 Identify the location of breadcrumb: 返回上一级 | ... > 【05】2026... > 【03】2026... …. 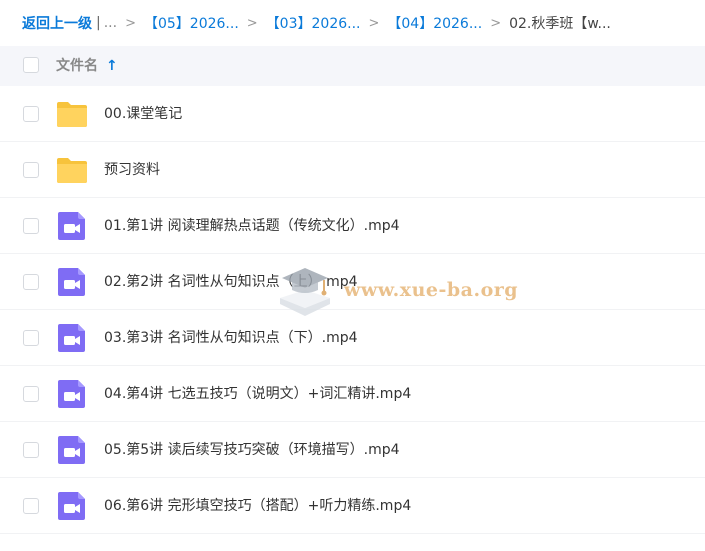
(362, 23).